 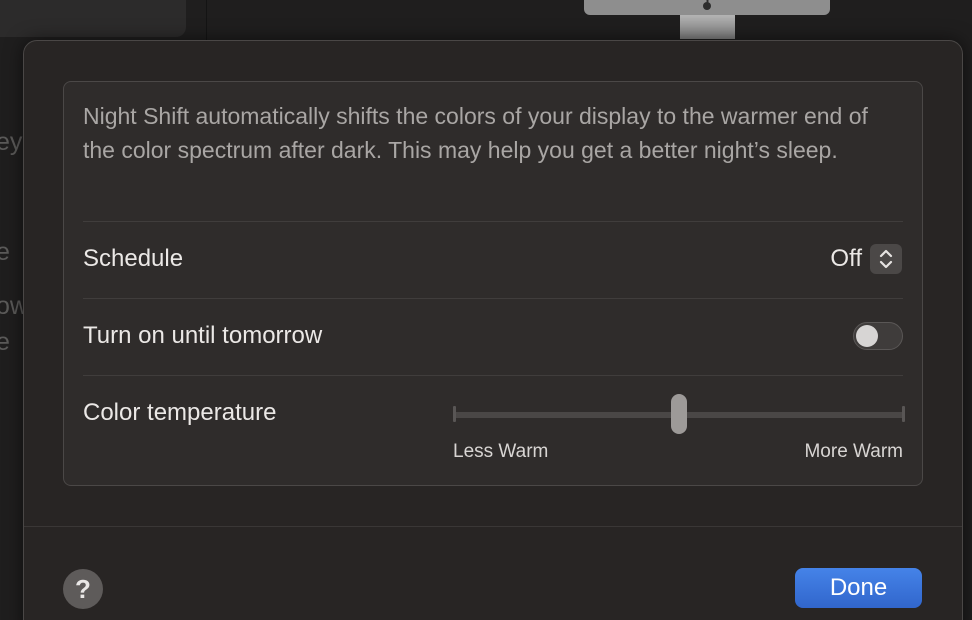 I want to click on background-text: ey, so click(x=11, y=142).